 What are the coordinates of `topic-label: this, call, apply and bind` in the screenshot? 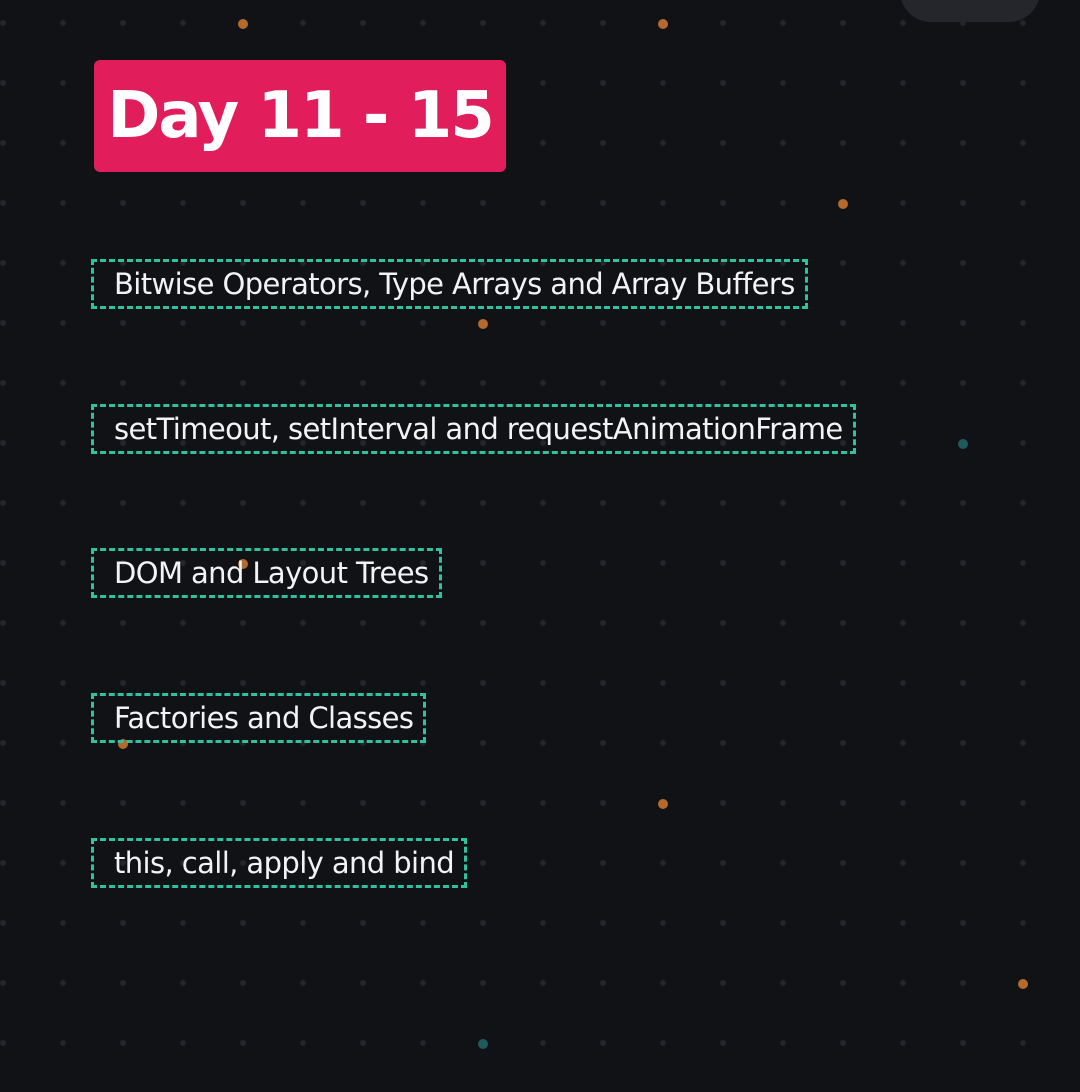 It's located at (284, 862).